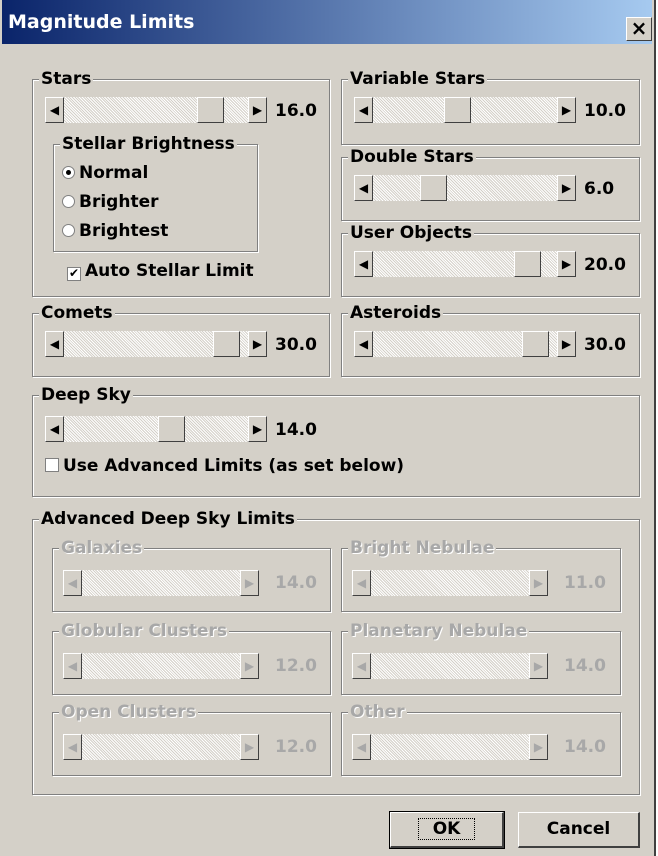 The height and width of the screenshot is (856, 658). Describe the element at coordinates (169, 271) in the screenshot. I see `auto-stellar-limit-label: Auto Stellar Limit` at that location.